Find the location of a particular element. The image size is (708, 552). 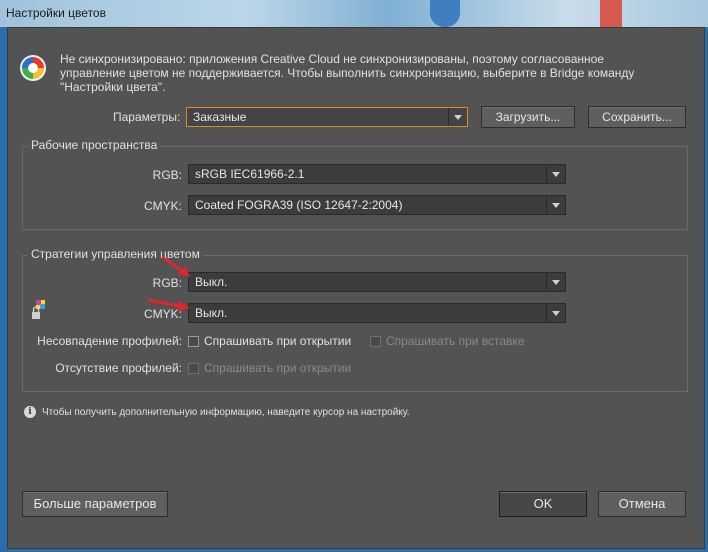

profile-mismatch-label: Несовпадение профилей: is located at coordinates (109, 341).